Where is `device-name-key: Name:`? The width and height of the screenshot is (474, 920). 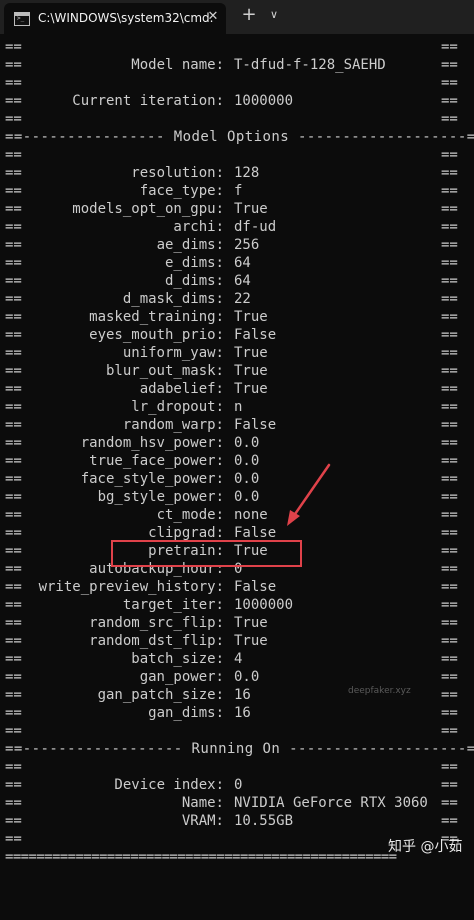
device-name-key: Name: is located at coordinates (202, 803).